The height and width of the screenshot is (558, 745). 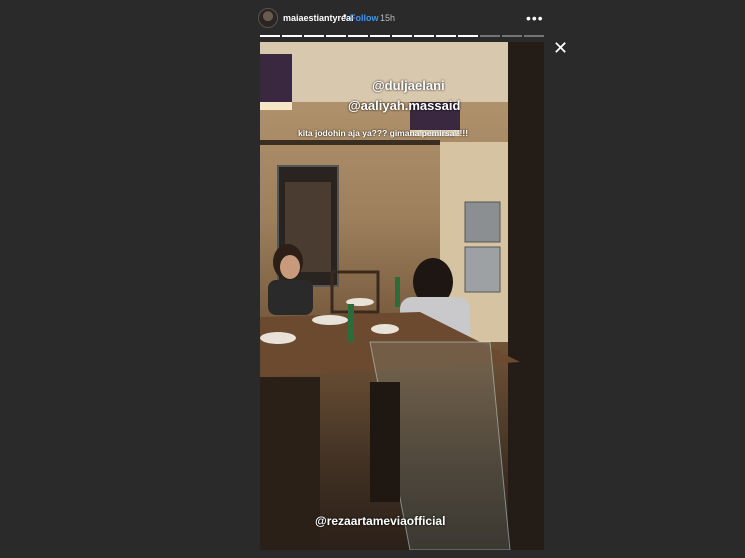 I want to click on avatar, so click(x=268, y=18).